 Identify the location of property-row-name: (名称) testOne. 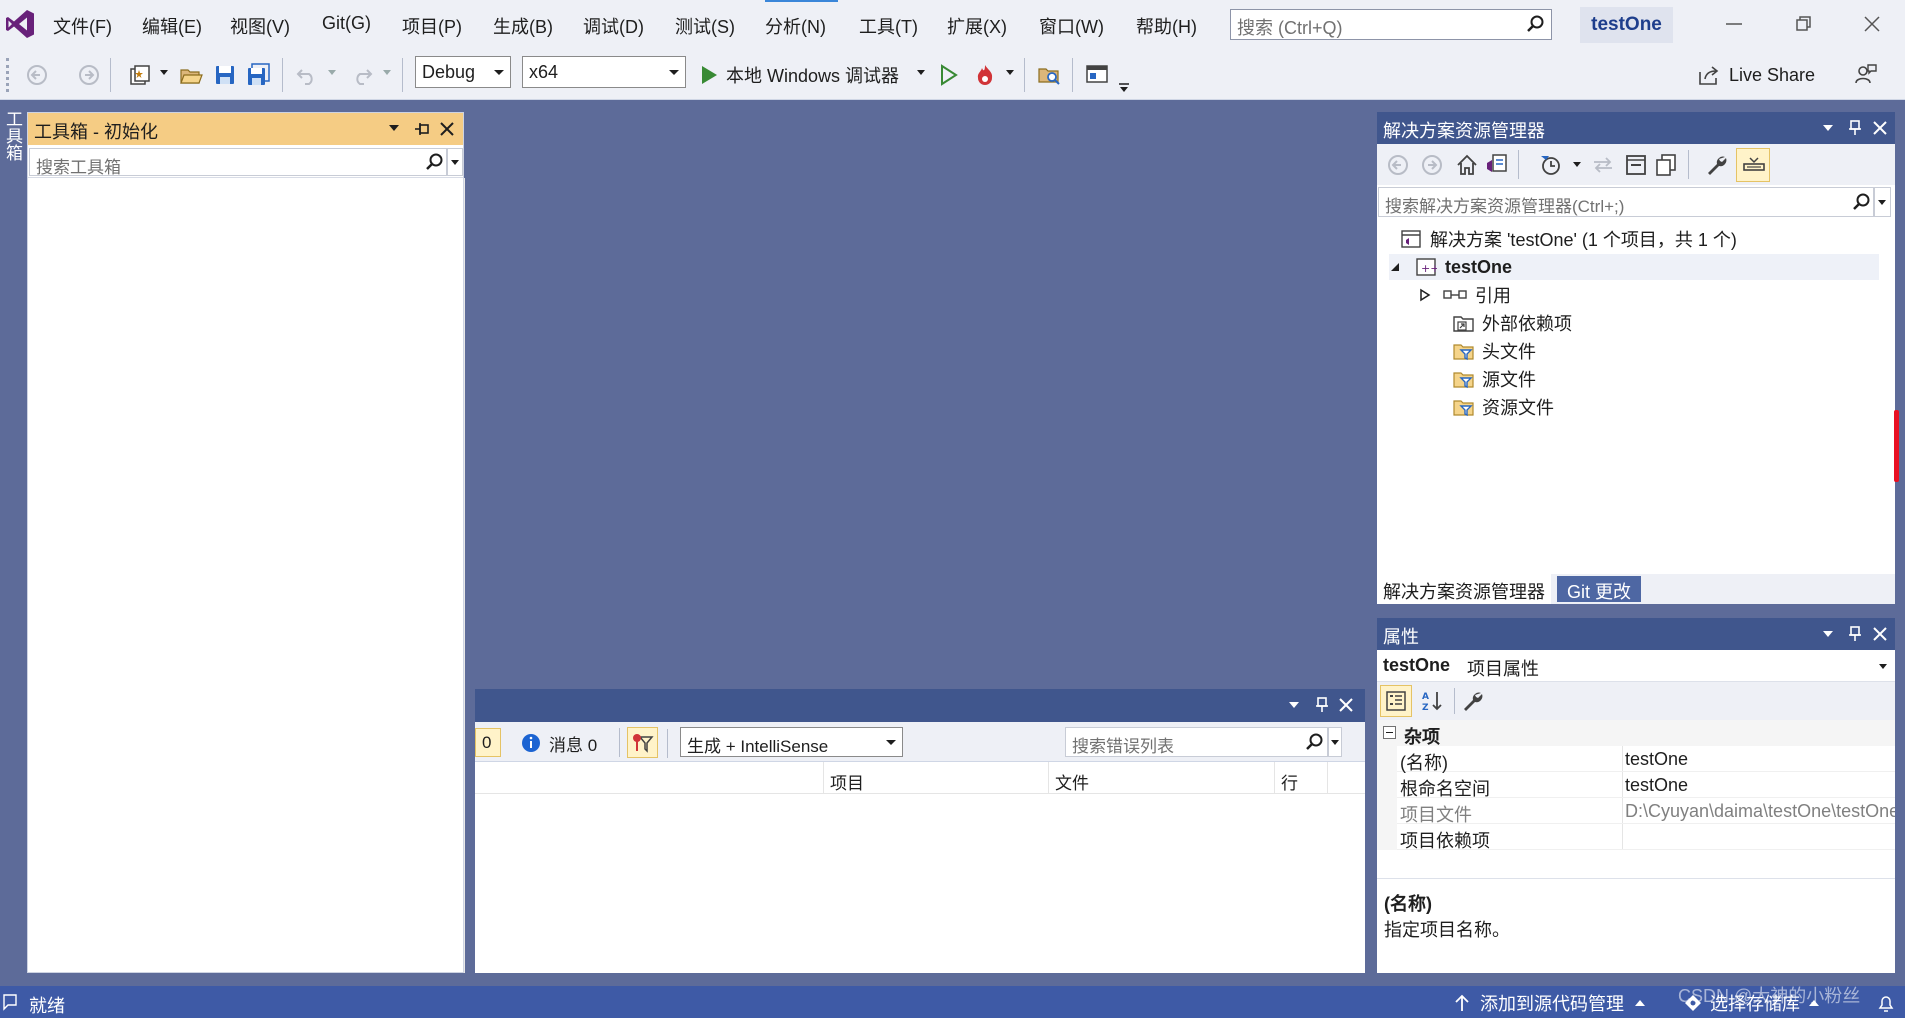
(1646, 759).